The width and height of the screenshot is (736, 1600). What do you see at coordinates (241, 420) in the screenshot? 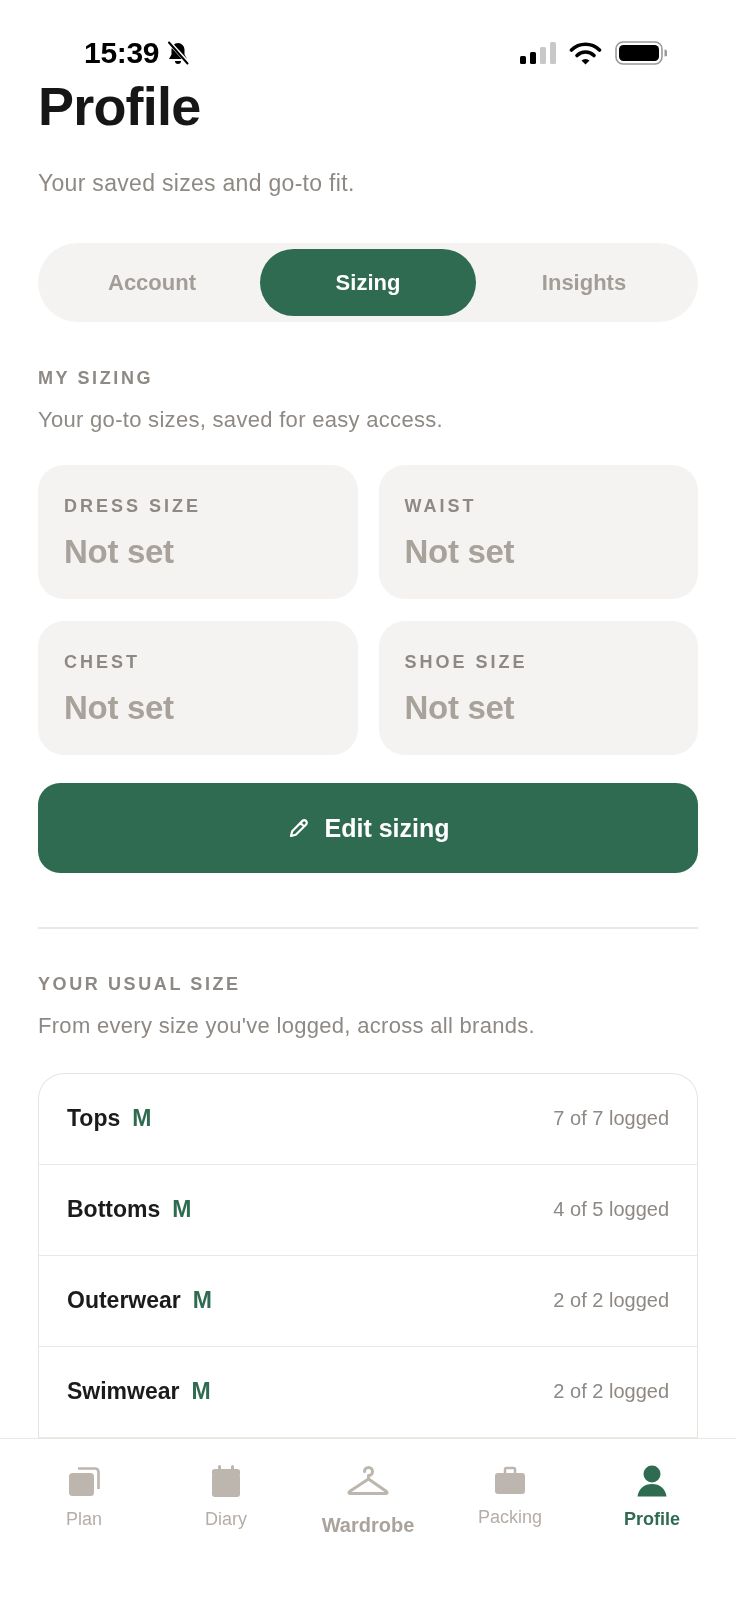
I see `section-description: Your go-to sizes, saved for easy access.` at bounding box center [241, 420].